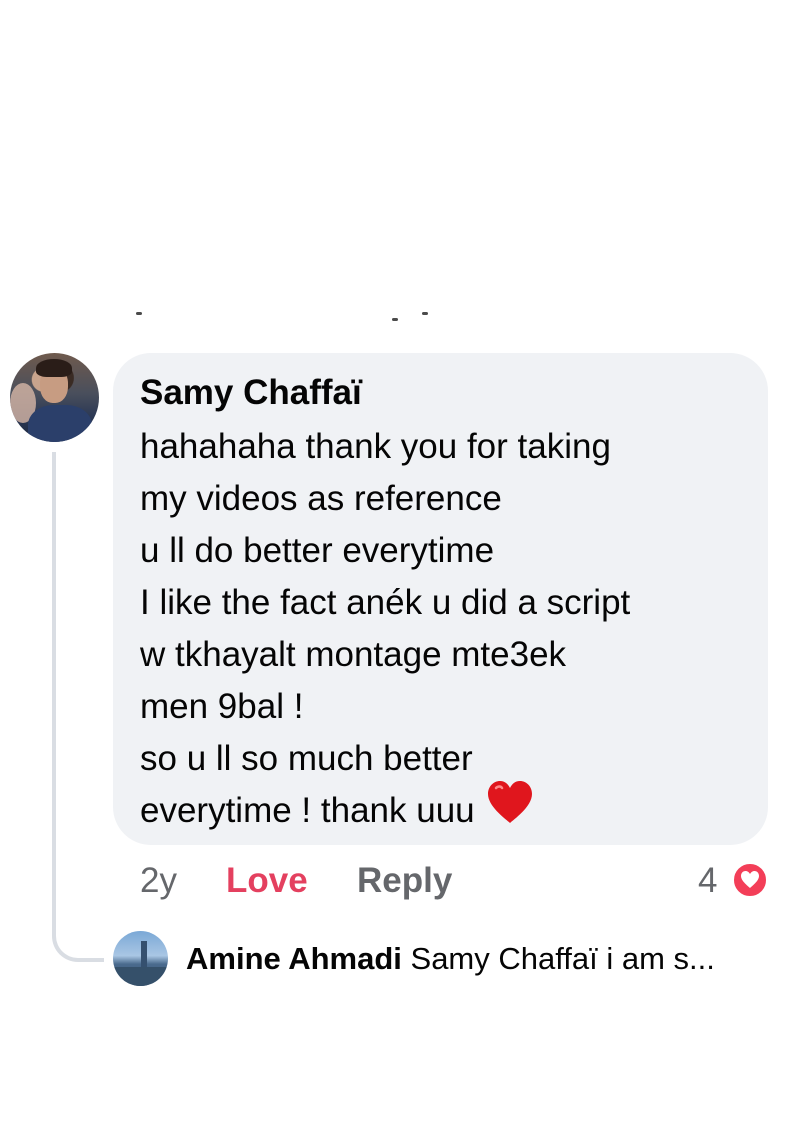 This screenshot has height=1123, width=794. I want to click on avatar, so click(54, 397).